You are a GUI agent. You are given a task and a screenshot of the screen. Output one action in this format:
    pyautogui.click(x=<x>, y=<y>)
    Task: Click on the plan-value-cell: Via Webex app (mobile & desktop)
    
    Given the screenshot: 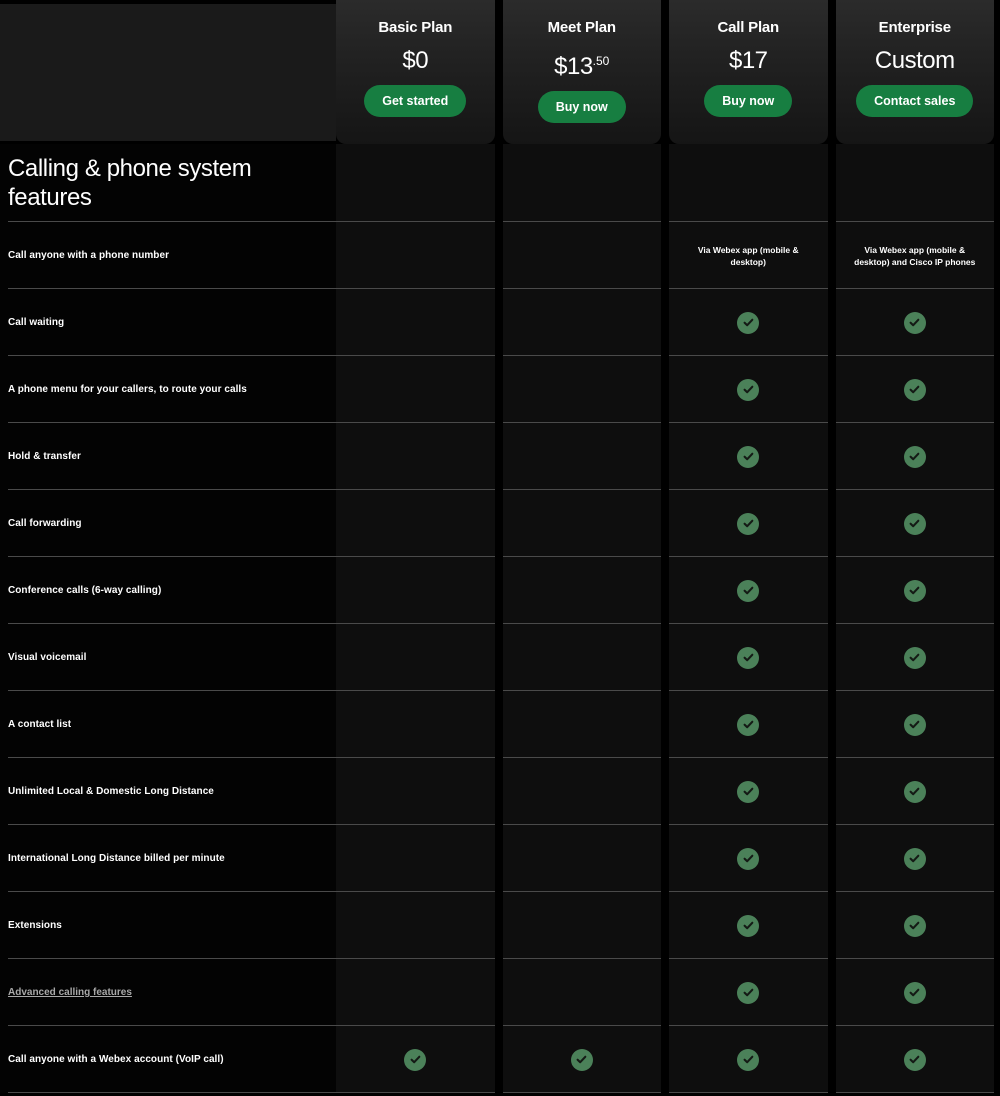 What is the action you would take?
    pyautogui.click(x=748, y=255)
    